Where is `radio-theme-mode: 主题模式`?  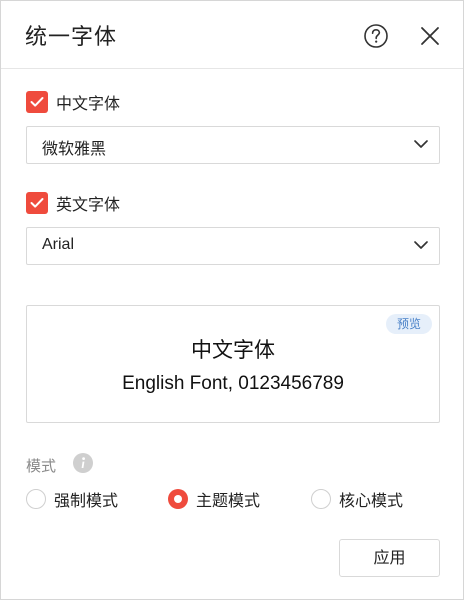
radio-theme-mode: 主题模式 is located at coordinates (214, 499).